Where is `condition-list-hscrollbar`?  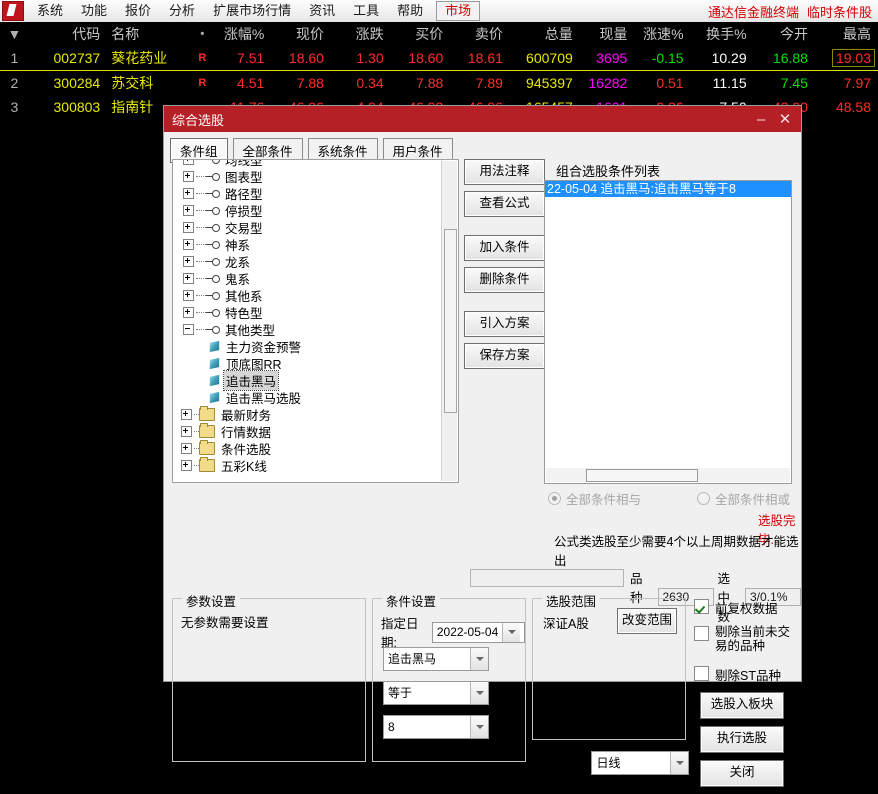 condition-list-hscrollbar is located at coordinates (668, 475).